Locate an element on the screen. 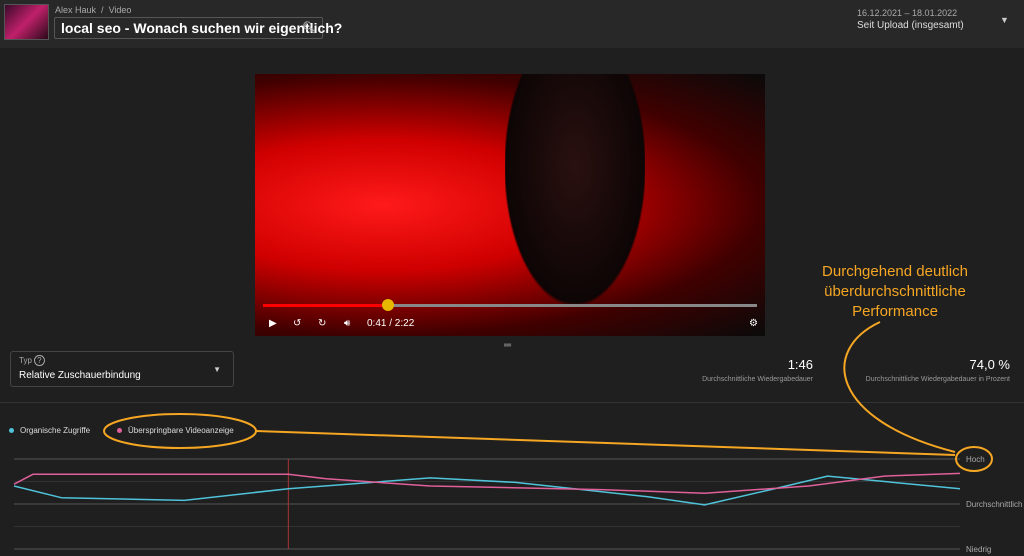 The height and width of the screenshot is (556, 1024). annotation-arrow-line is located at coordinates (605, 443).